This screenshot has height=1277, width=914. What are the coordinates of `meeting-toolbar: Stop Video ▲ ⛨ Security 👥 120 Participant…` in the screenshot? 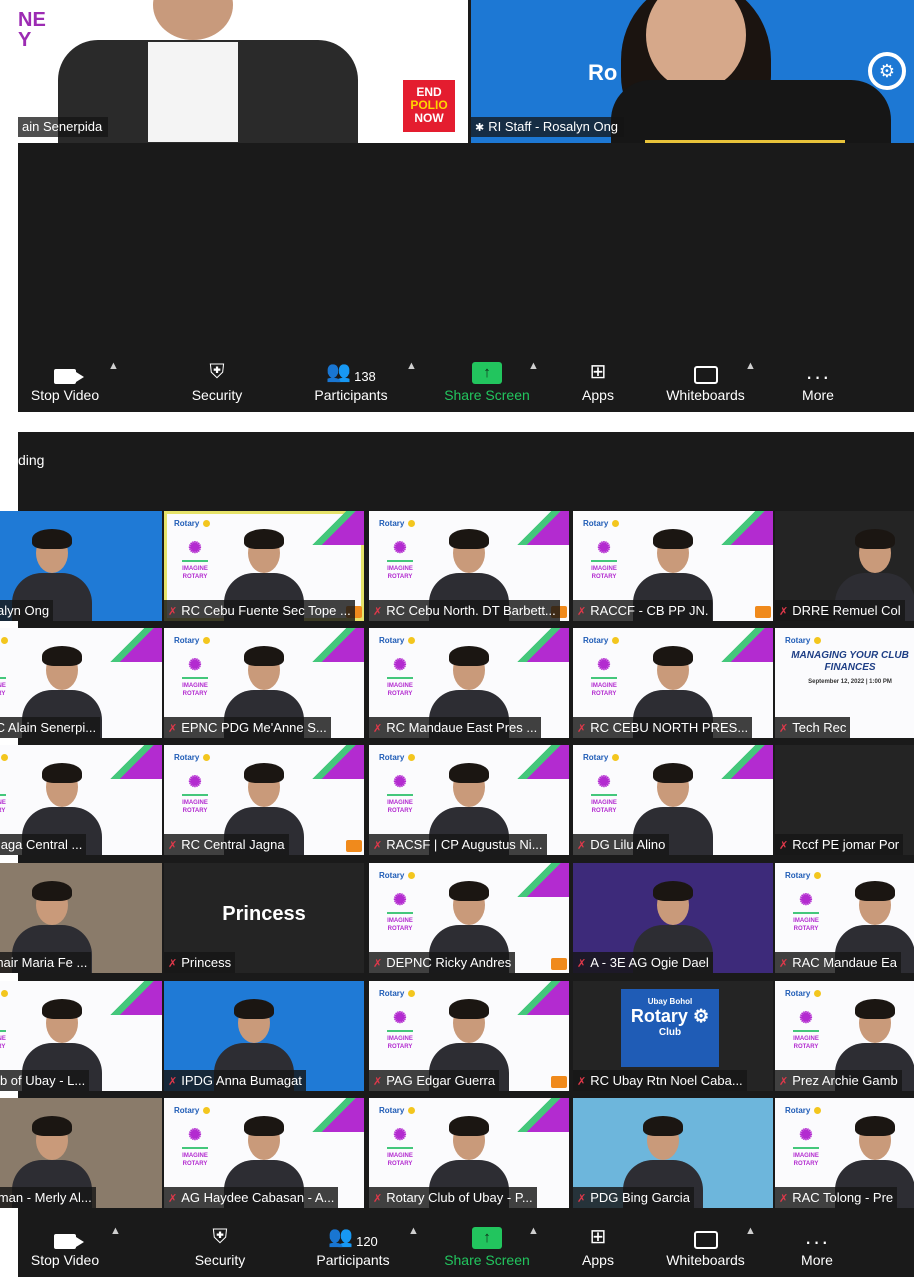 It's located at (466, 1246).